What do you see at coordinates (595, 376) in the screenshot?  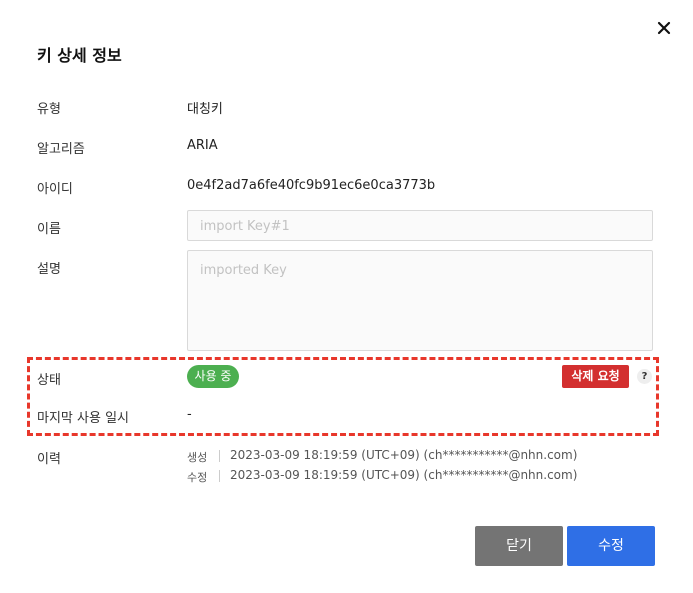 I see `delete-request-button: 삭제 요청` at bounding box center [595, 376].